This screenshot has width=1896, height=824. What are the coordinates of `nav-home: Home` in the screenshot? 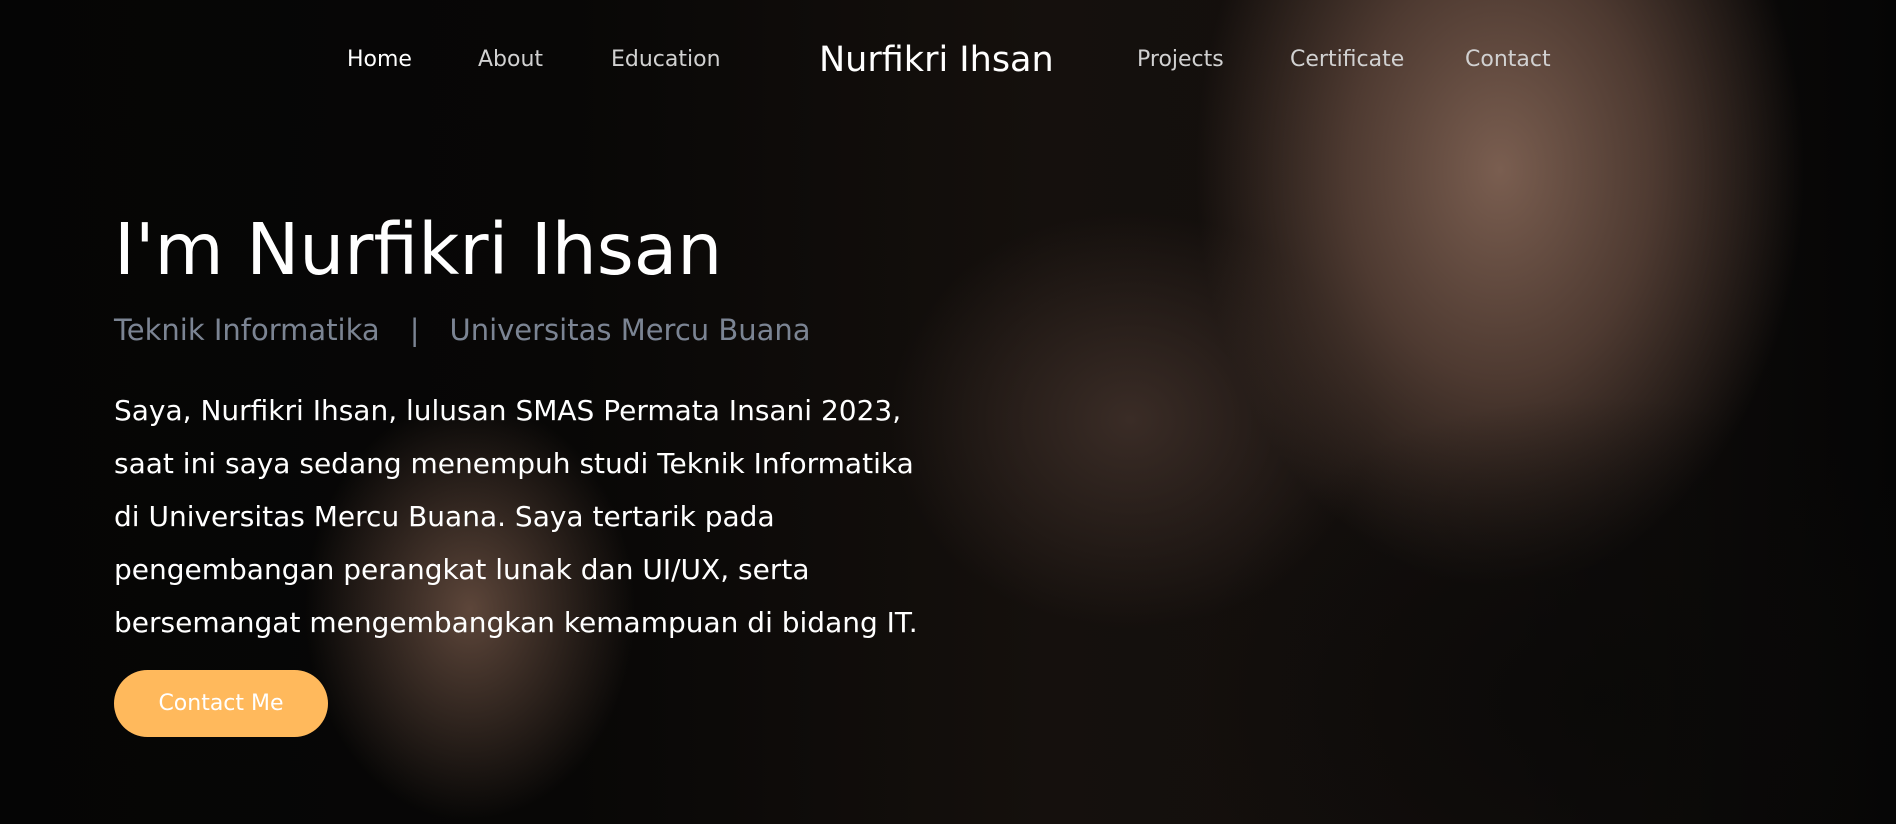 It's located at (379, 59).